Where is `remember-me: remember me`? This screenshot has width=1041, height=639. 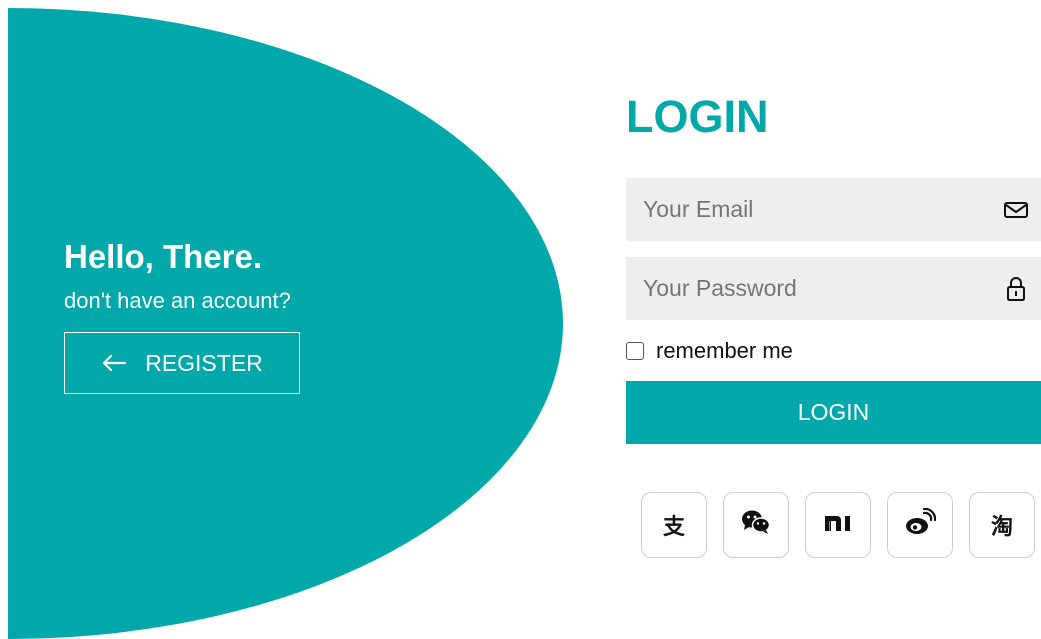 remember-me: remember me is located at coordinates (709, 351).